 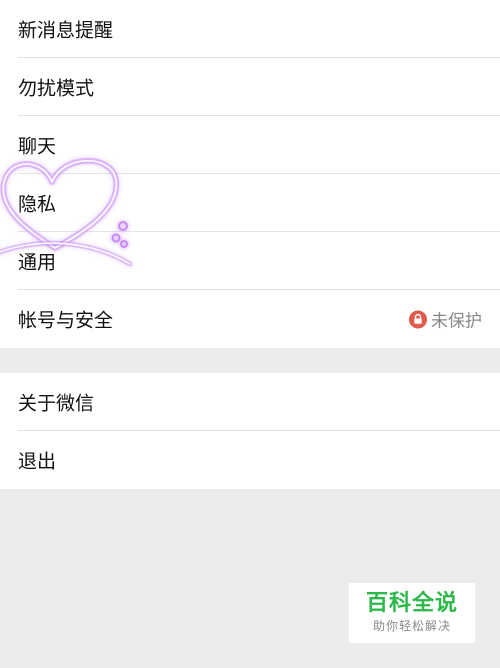 I want to click on settings-item-chat: 聊天, so click(x=250, y=145).